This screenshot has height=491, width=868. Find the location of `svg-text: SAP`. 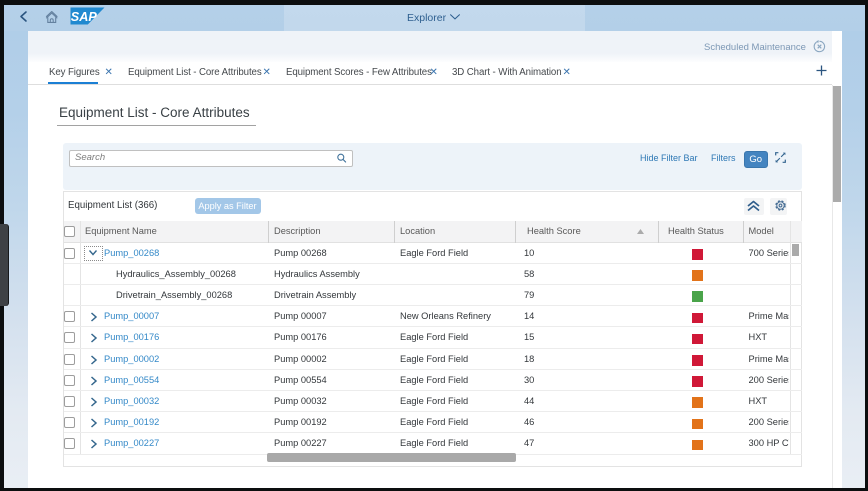

svg-text: SAP is located at coordinates (83, 16).